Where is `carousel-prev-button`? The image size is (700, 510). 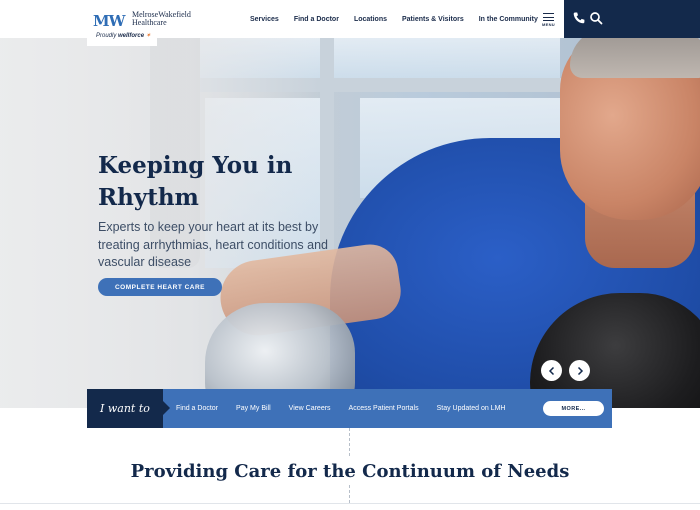
carousel-prev-button is located at coordinates (551, 370).